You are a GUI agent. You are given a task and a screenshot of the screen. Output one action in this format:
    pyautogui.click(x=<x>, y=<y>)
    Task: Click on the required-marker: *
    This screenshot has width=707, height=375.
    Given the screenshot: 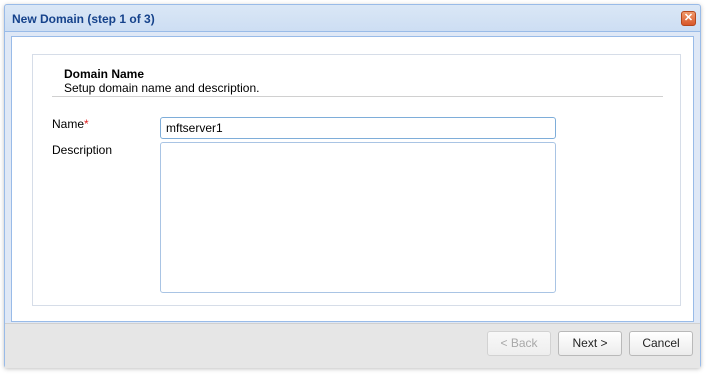 What is the action you would take?
    pyautogui.click(x=86, y=124)
    